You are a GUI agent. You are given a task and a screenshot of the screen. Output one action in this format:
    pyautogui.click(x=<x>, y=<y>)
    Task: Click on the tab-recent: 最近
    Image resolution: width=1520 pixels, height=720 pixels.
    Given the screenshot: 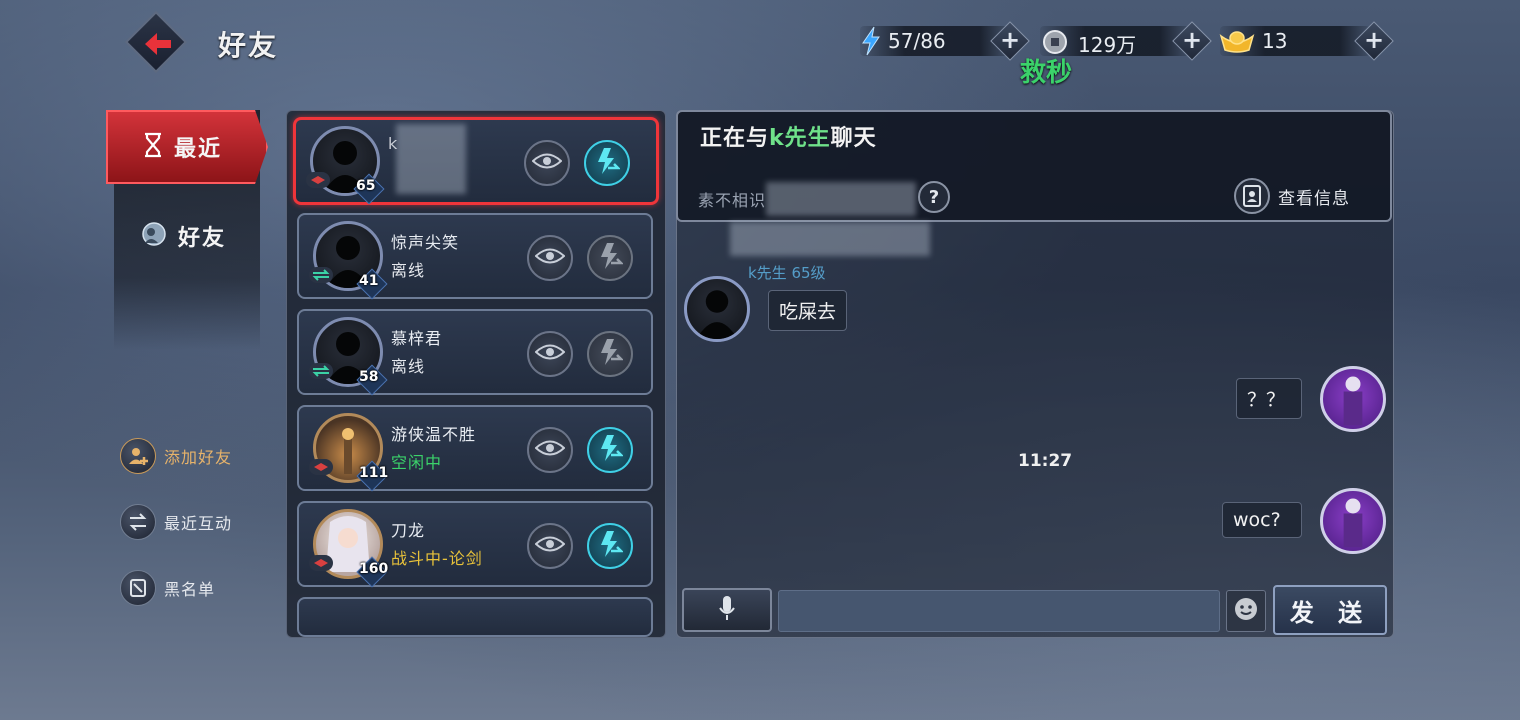 What is the action you would take?
    pyautogui.click(x=187, y=147)
    